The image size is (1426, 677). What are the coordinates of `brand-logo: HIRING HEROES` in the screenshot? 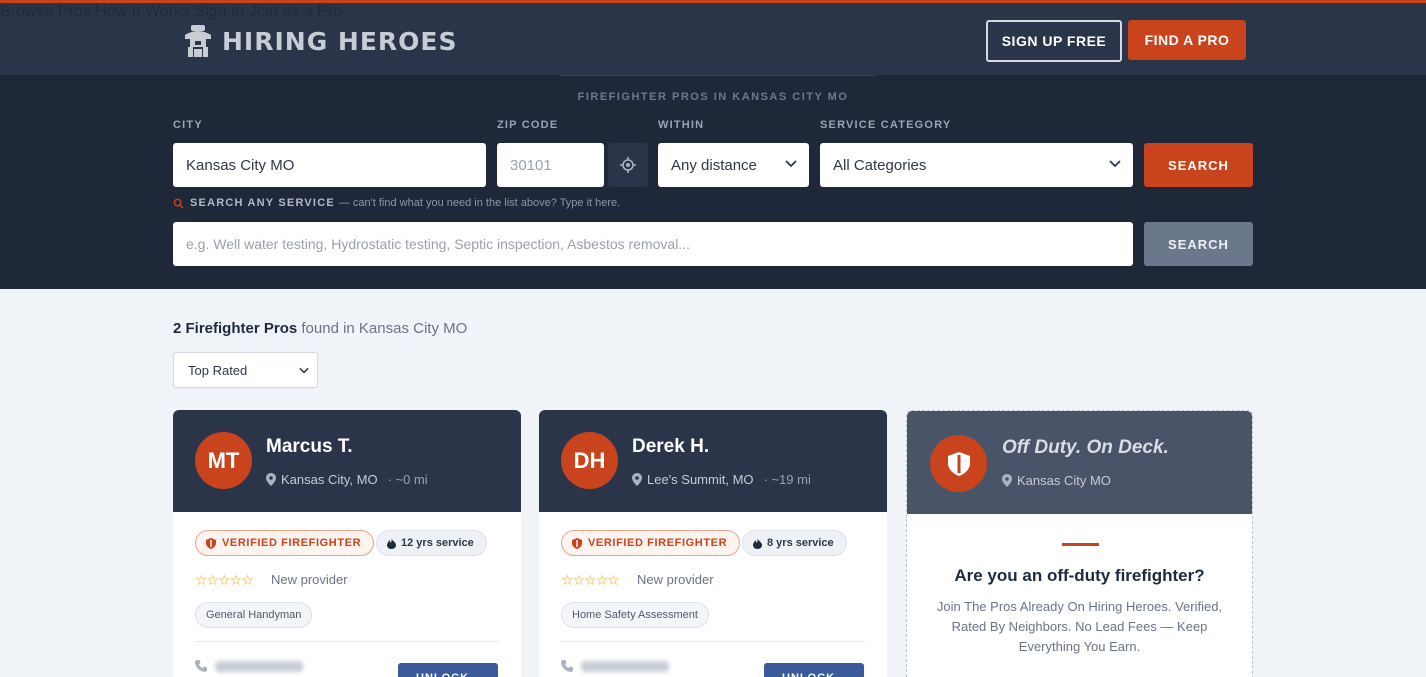 It's located at (319, 41).